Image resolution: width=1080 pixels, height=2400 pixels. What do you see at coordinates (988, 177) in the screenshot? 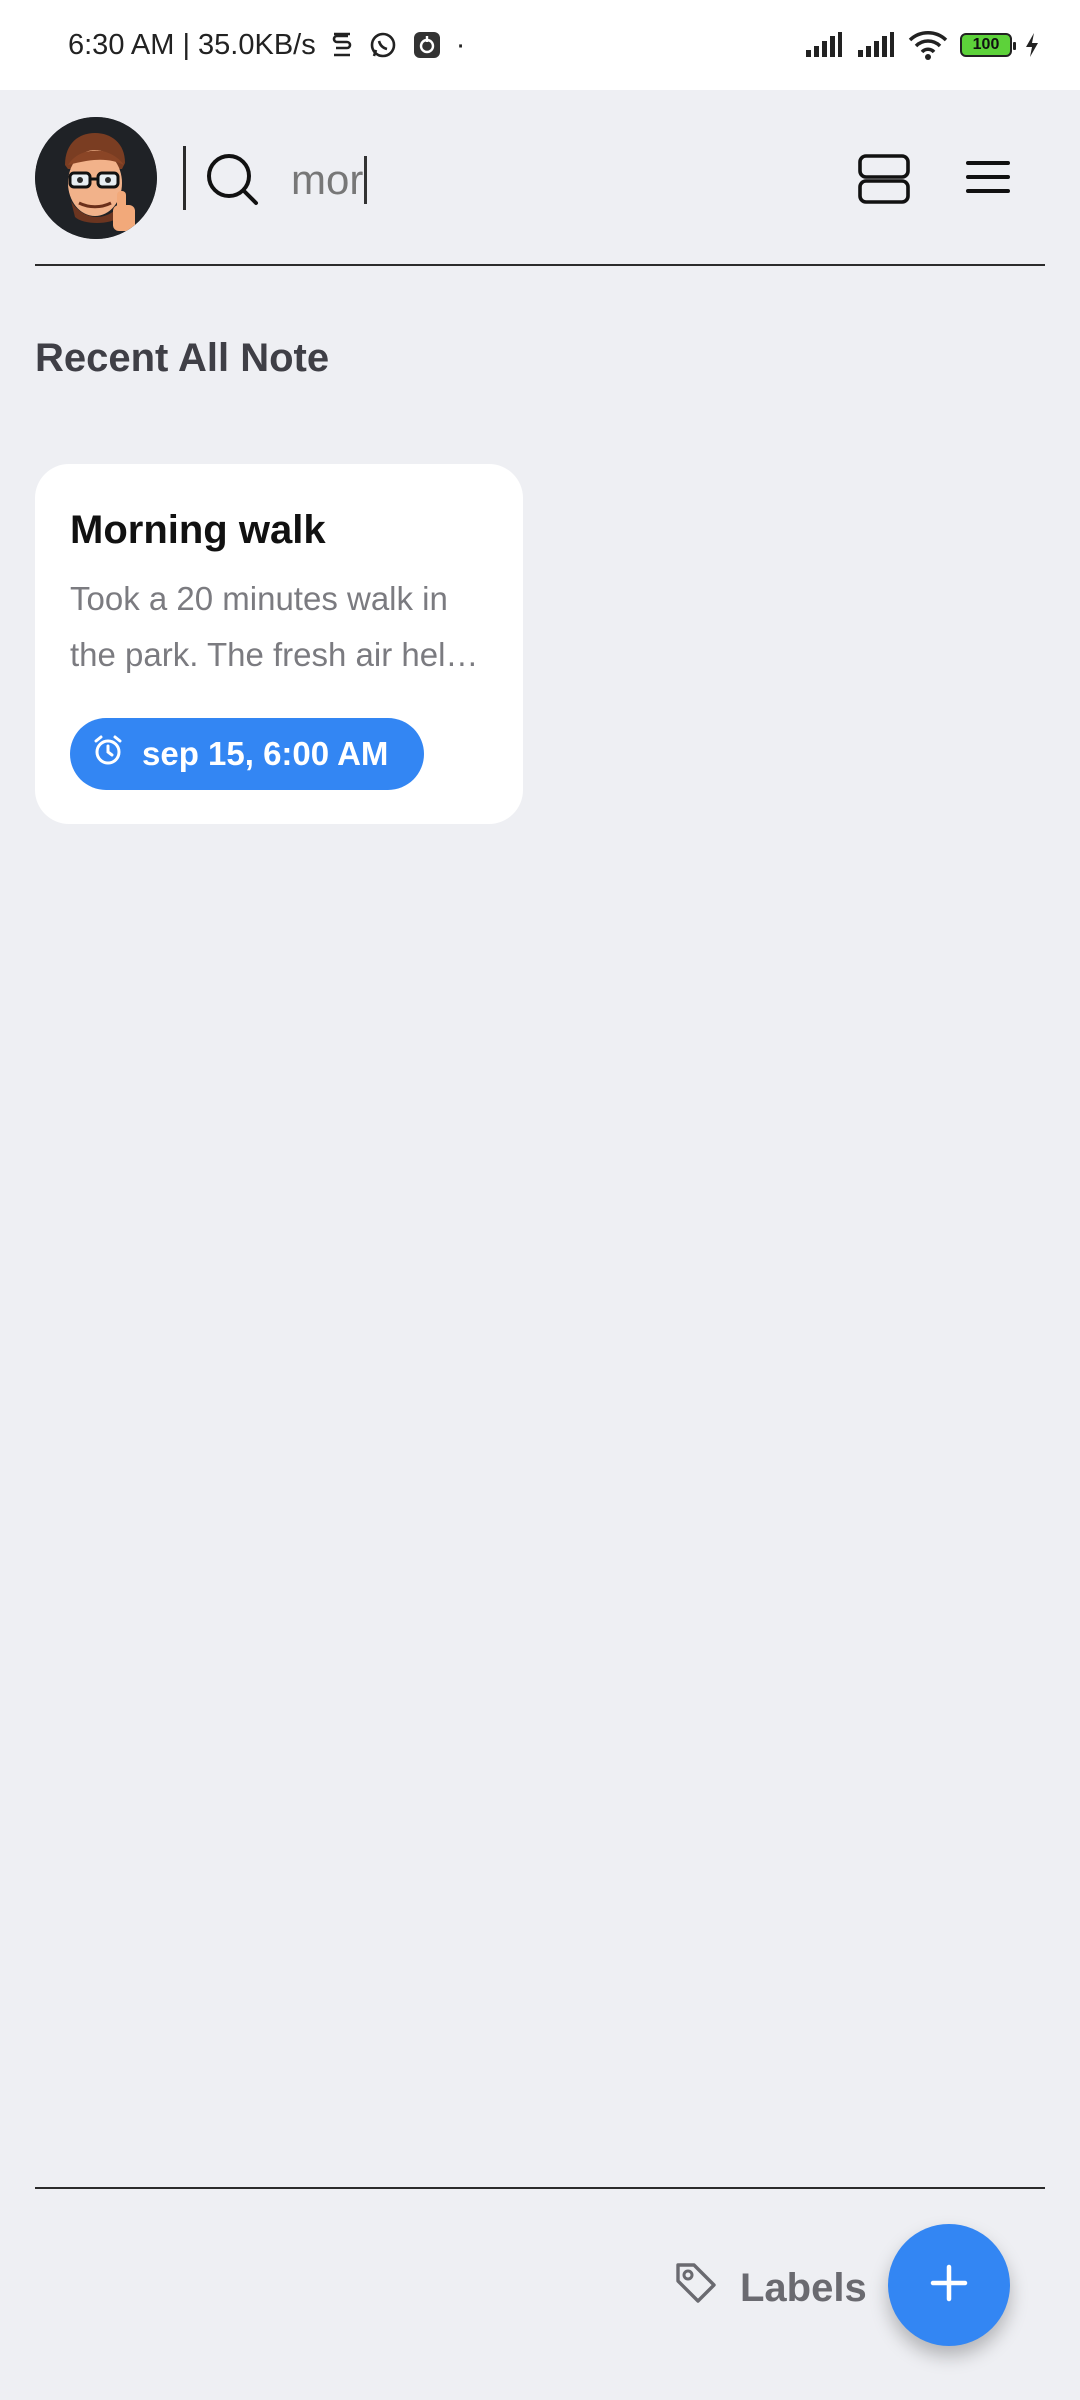
I see `menu-icon` at bounding box center [988, 177].